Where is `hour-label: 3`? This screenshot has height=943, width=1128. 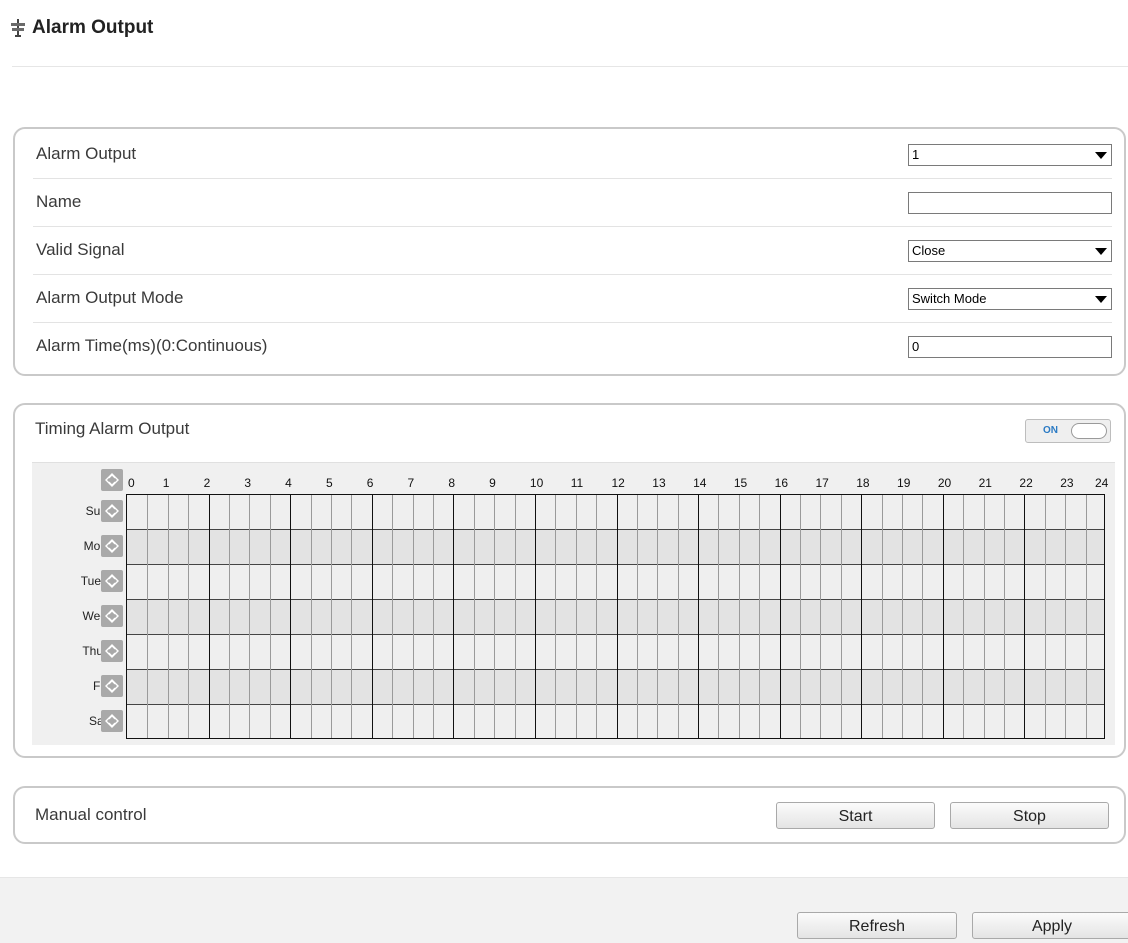 hour-label: 3 is located at coordinates (248, 483).